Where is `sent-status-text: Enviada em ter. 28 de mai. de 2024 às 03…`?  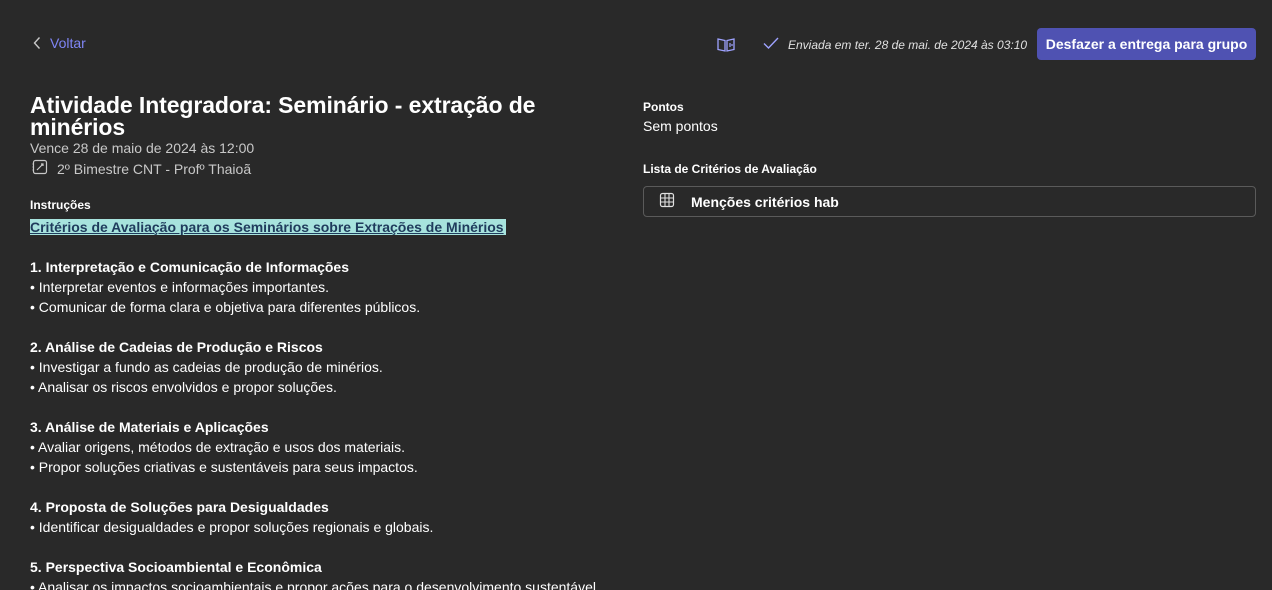
sent-status-text: Enviada em ter. 28 de mai. de 2024 às 03… is located at coordinates (908, 44).